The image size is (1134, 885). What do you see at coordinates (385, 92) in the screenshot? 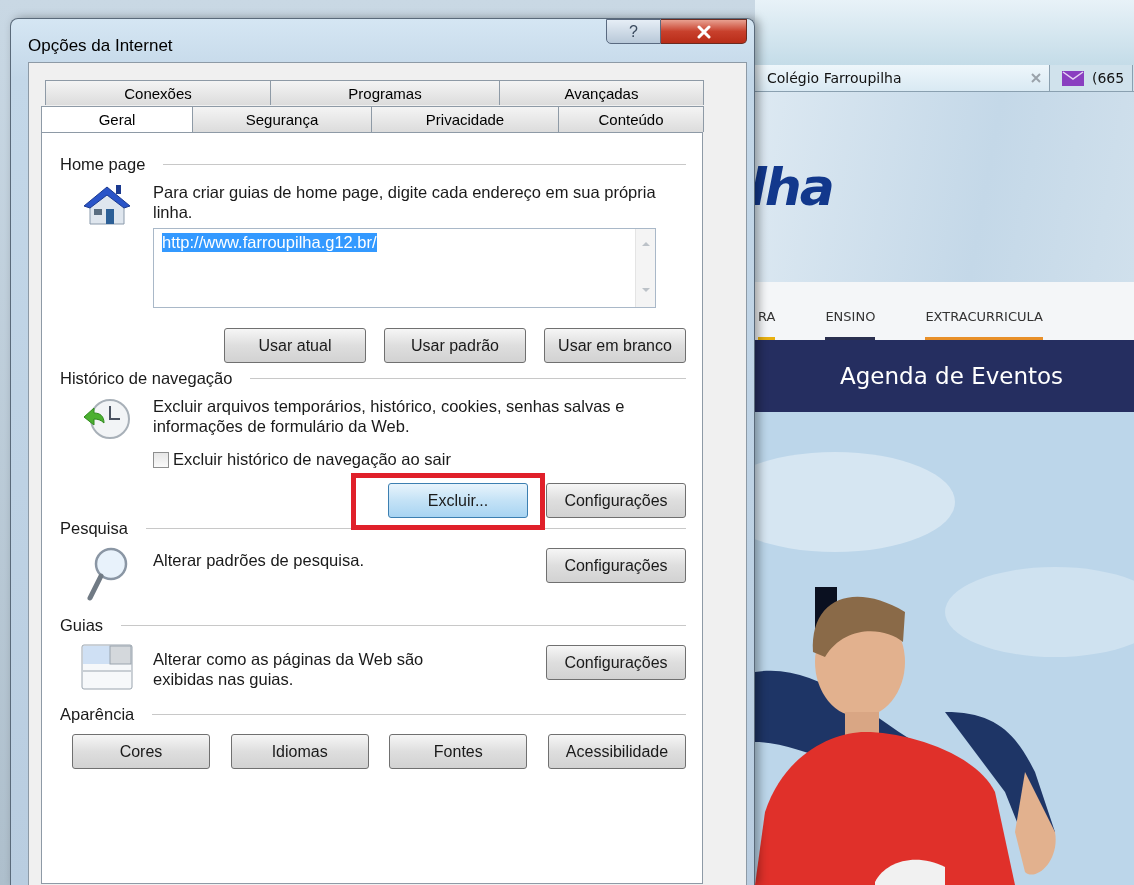
I see `tab: Programas` at bounding box center [385, 92].